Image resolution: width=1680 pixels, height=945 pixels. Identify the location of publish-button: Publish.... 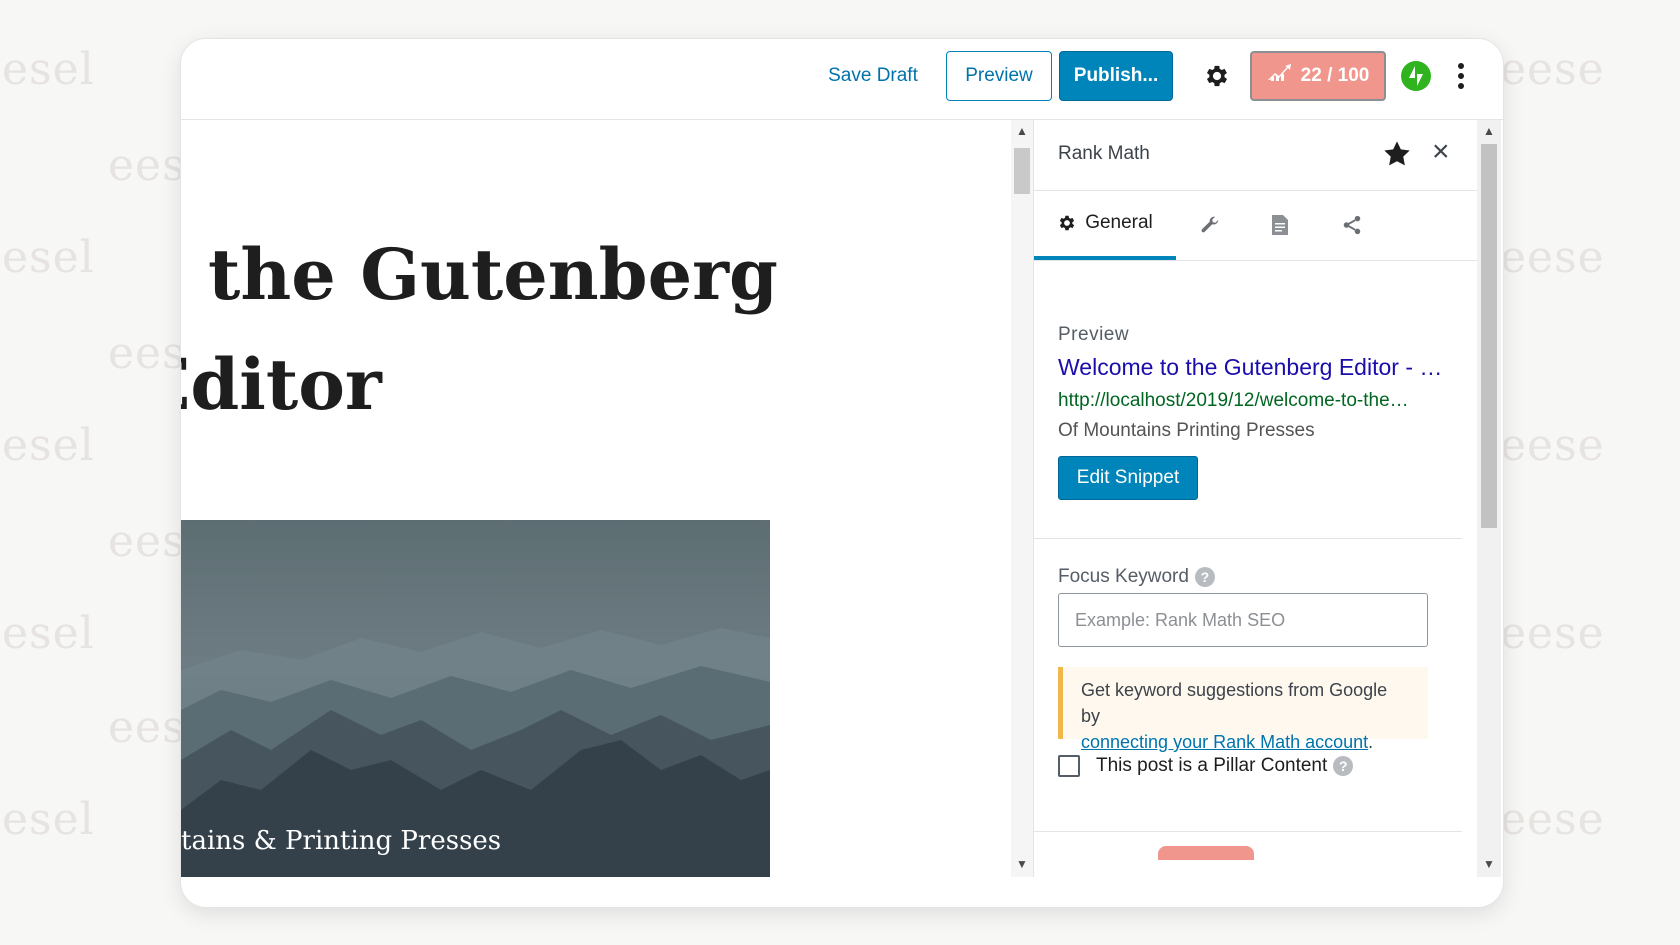
(1116, 76).